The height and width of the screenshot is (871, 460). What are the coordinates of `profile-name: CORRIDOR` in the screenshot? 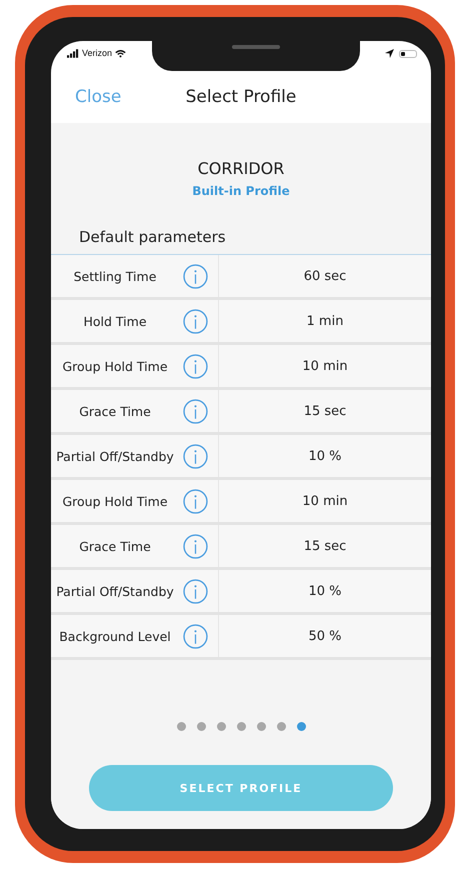 It's located at (241, 168).